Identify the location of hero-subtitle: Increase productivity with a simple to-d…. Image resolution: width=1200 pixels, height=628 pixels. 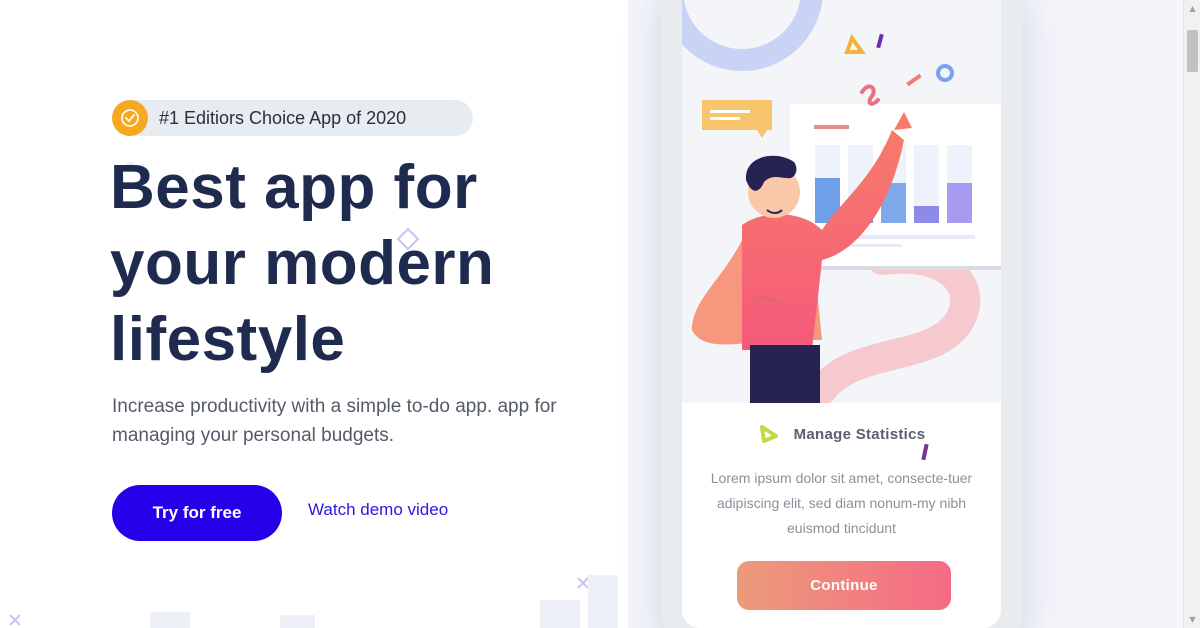
(334, 421).